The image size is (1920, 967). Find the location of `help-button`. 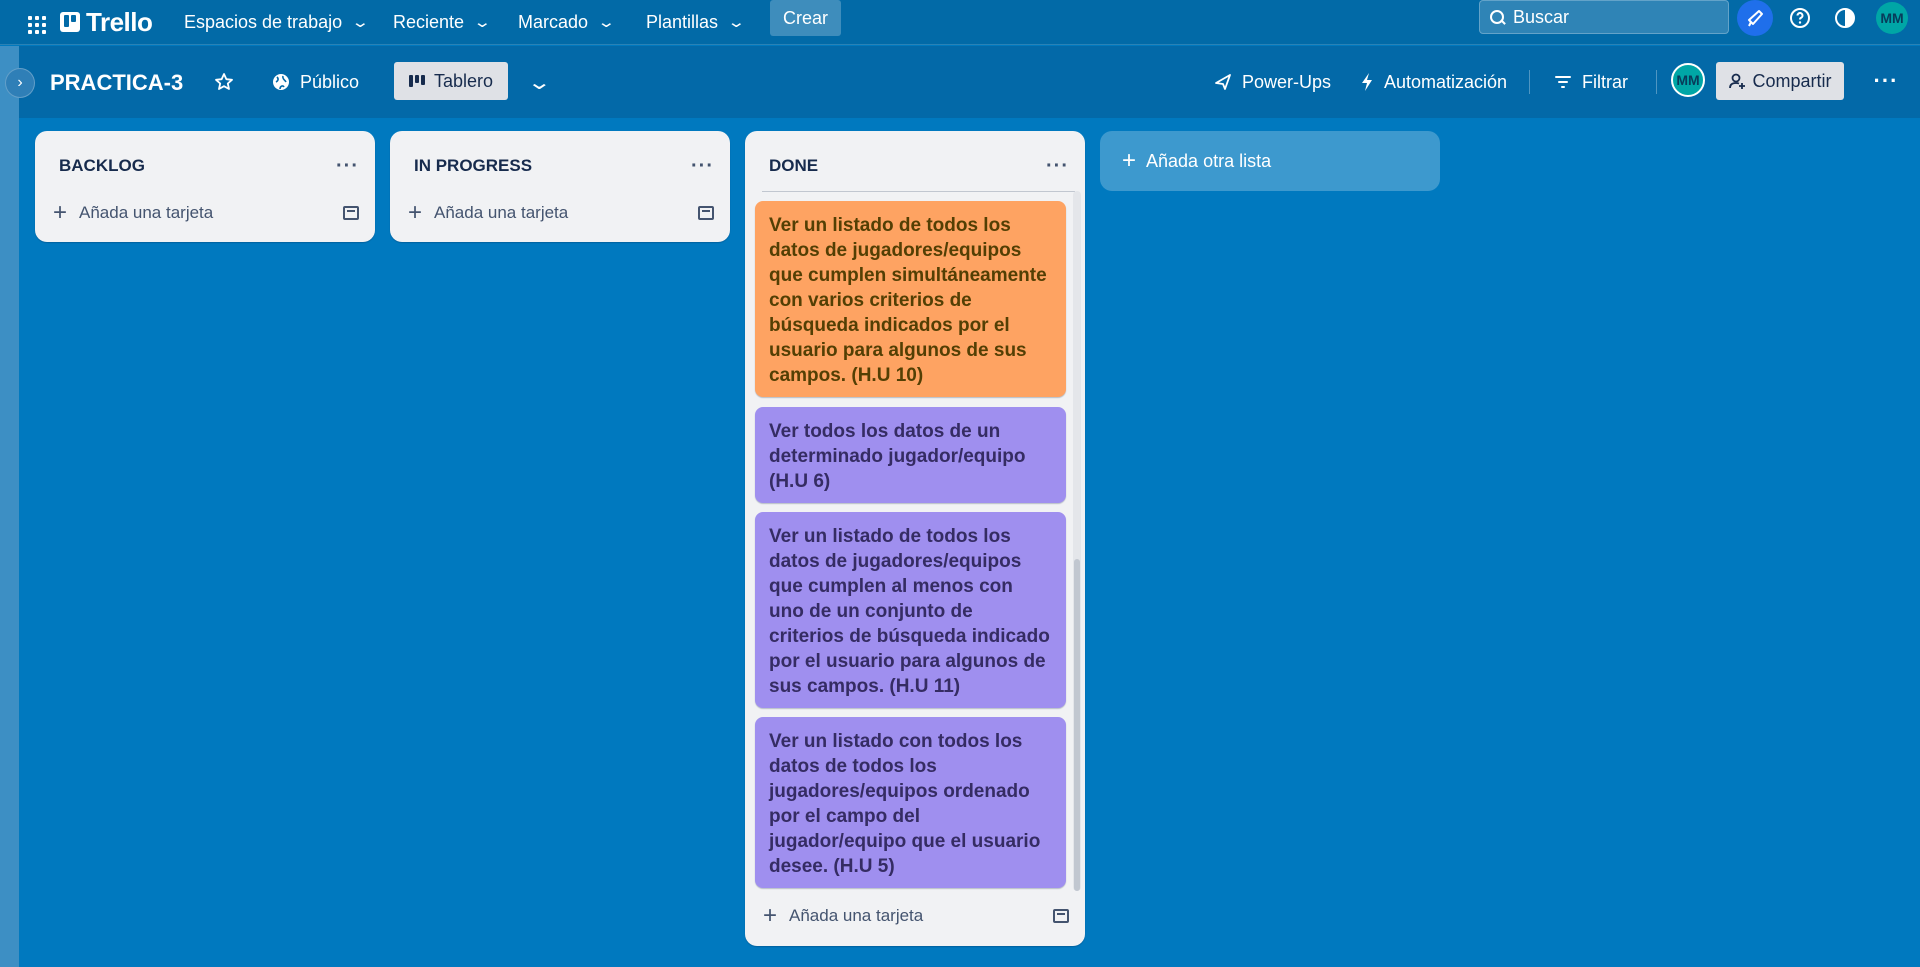

help-button is located at coordinates (1800, 18).